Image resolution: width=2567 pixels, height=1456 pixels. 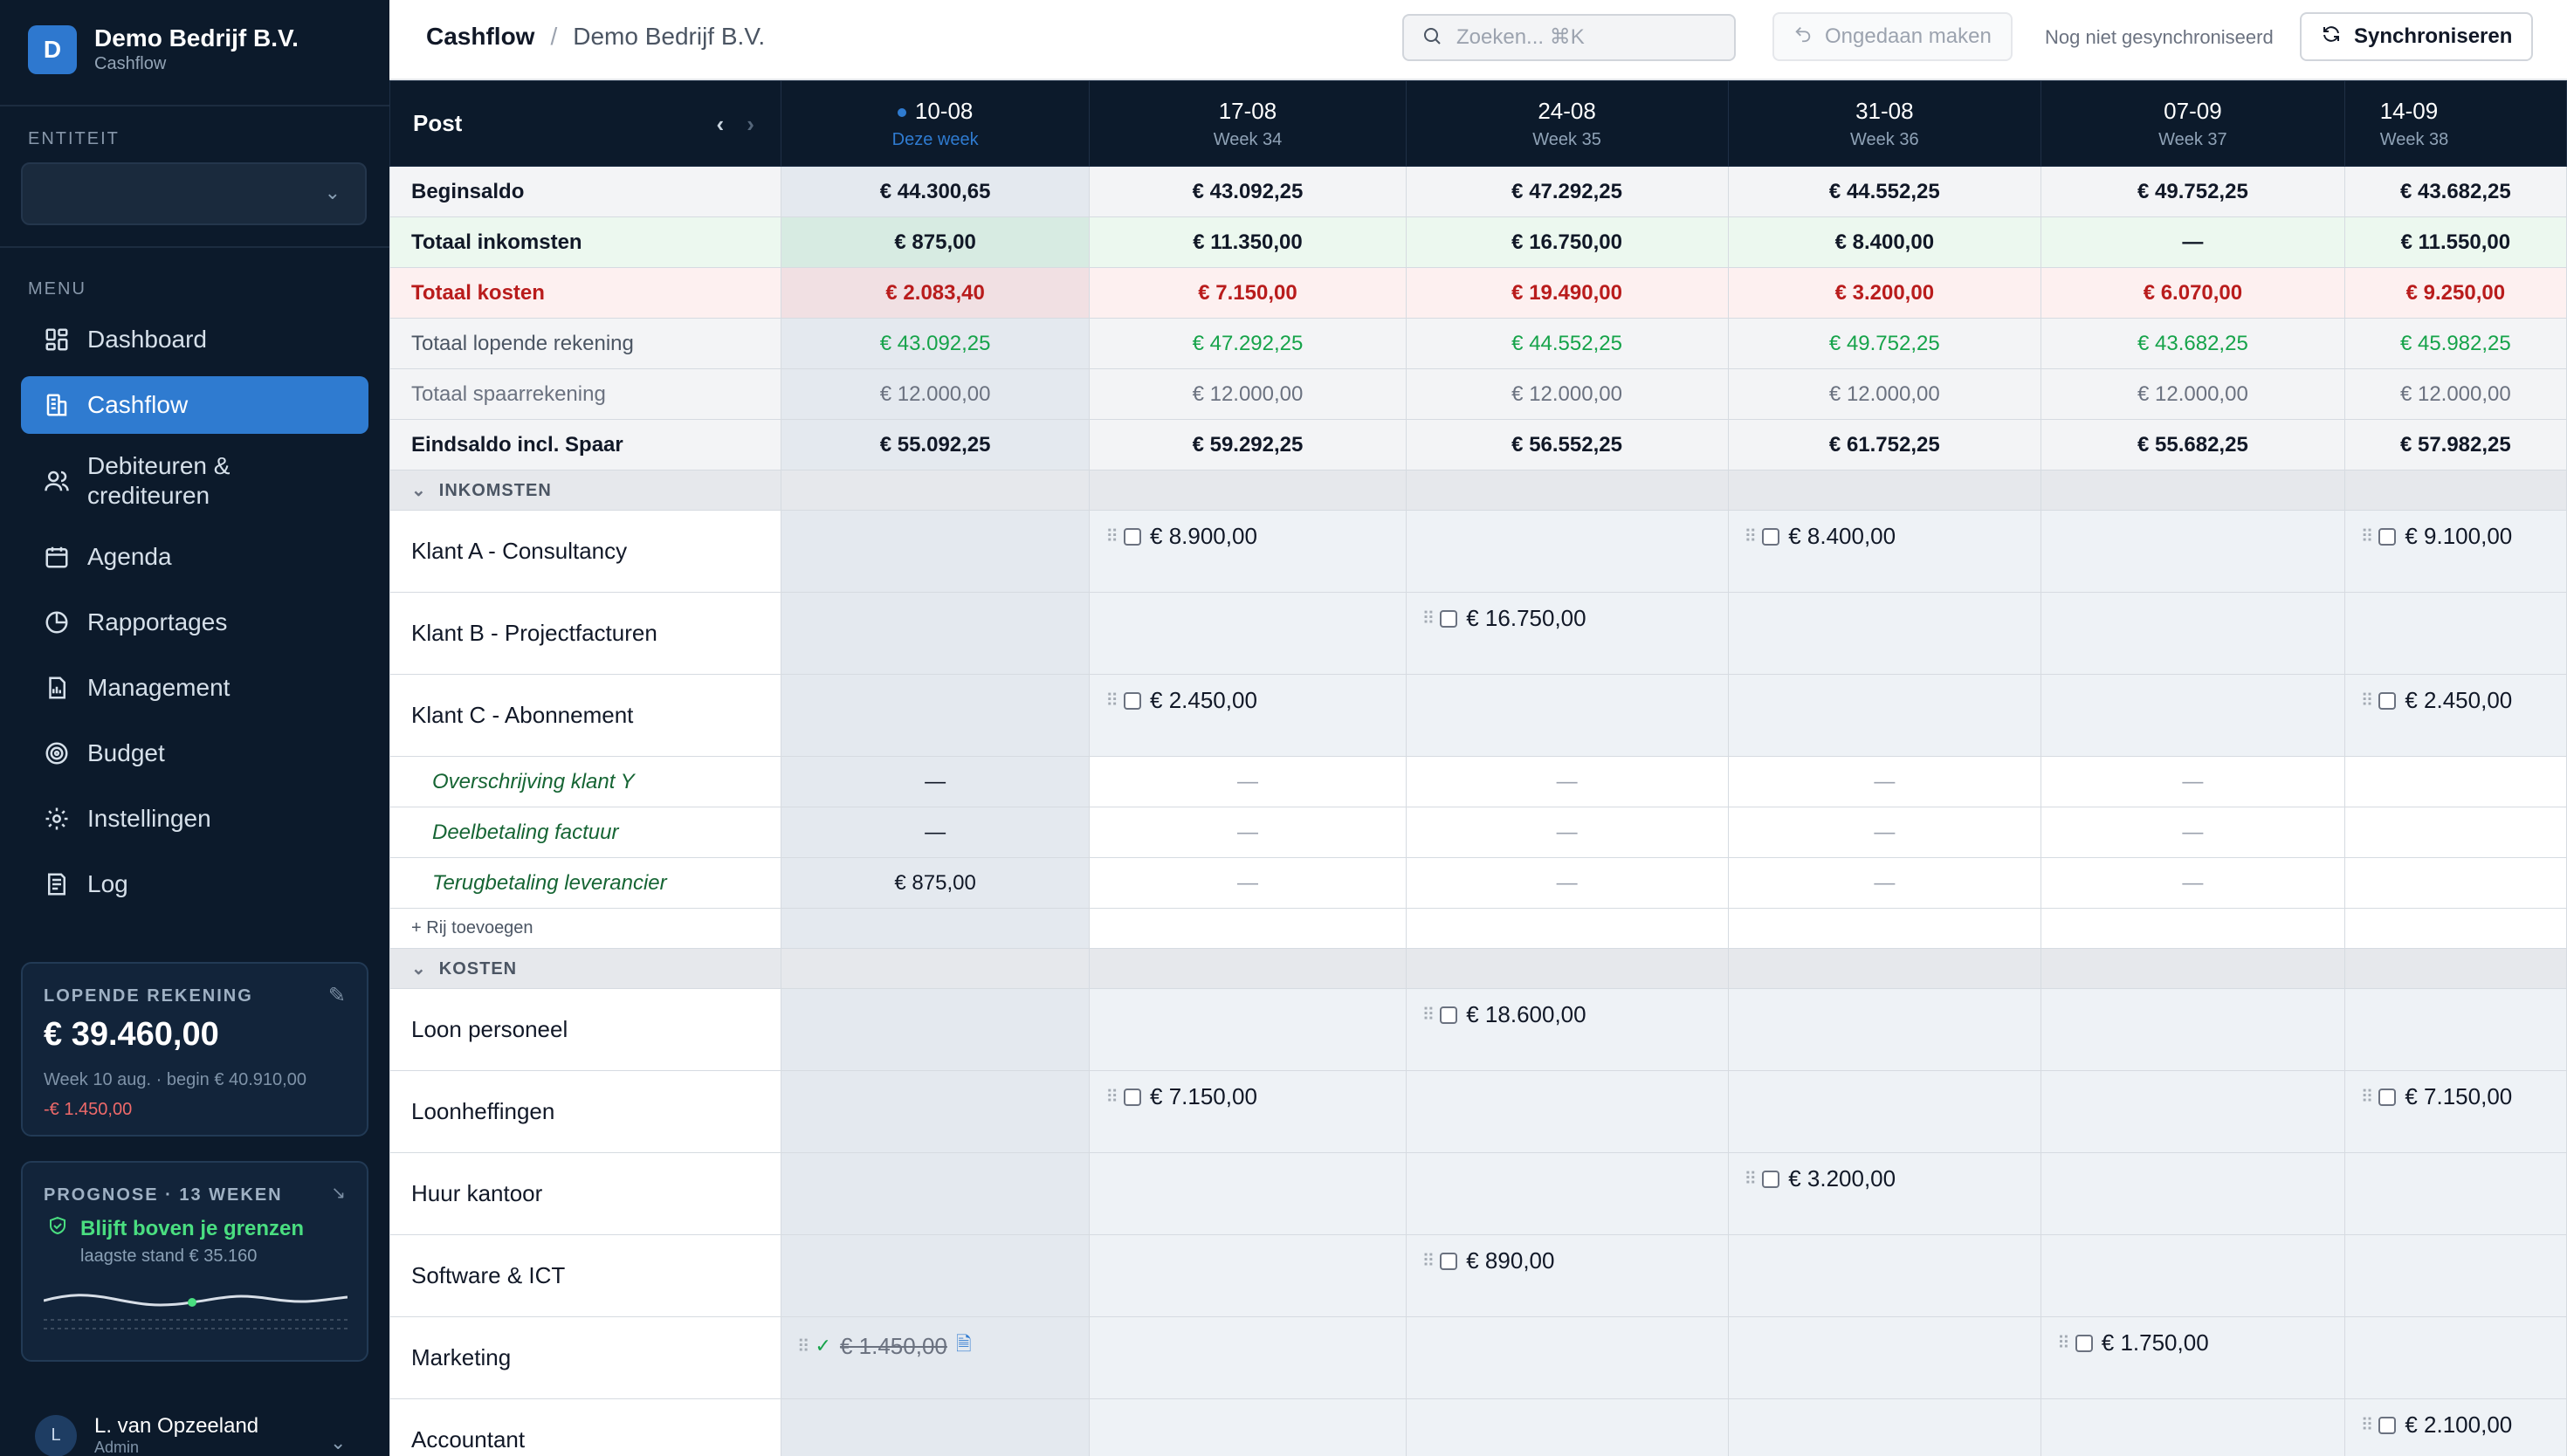 I want to click on amount-value: € 18.600,00, so click(x=1526, y=1014).